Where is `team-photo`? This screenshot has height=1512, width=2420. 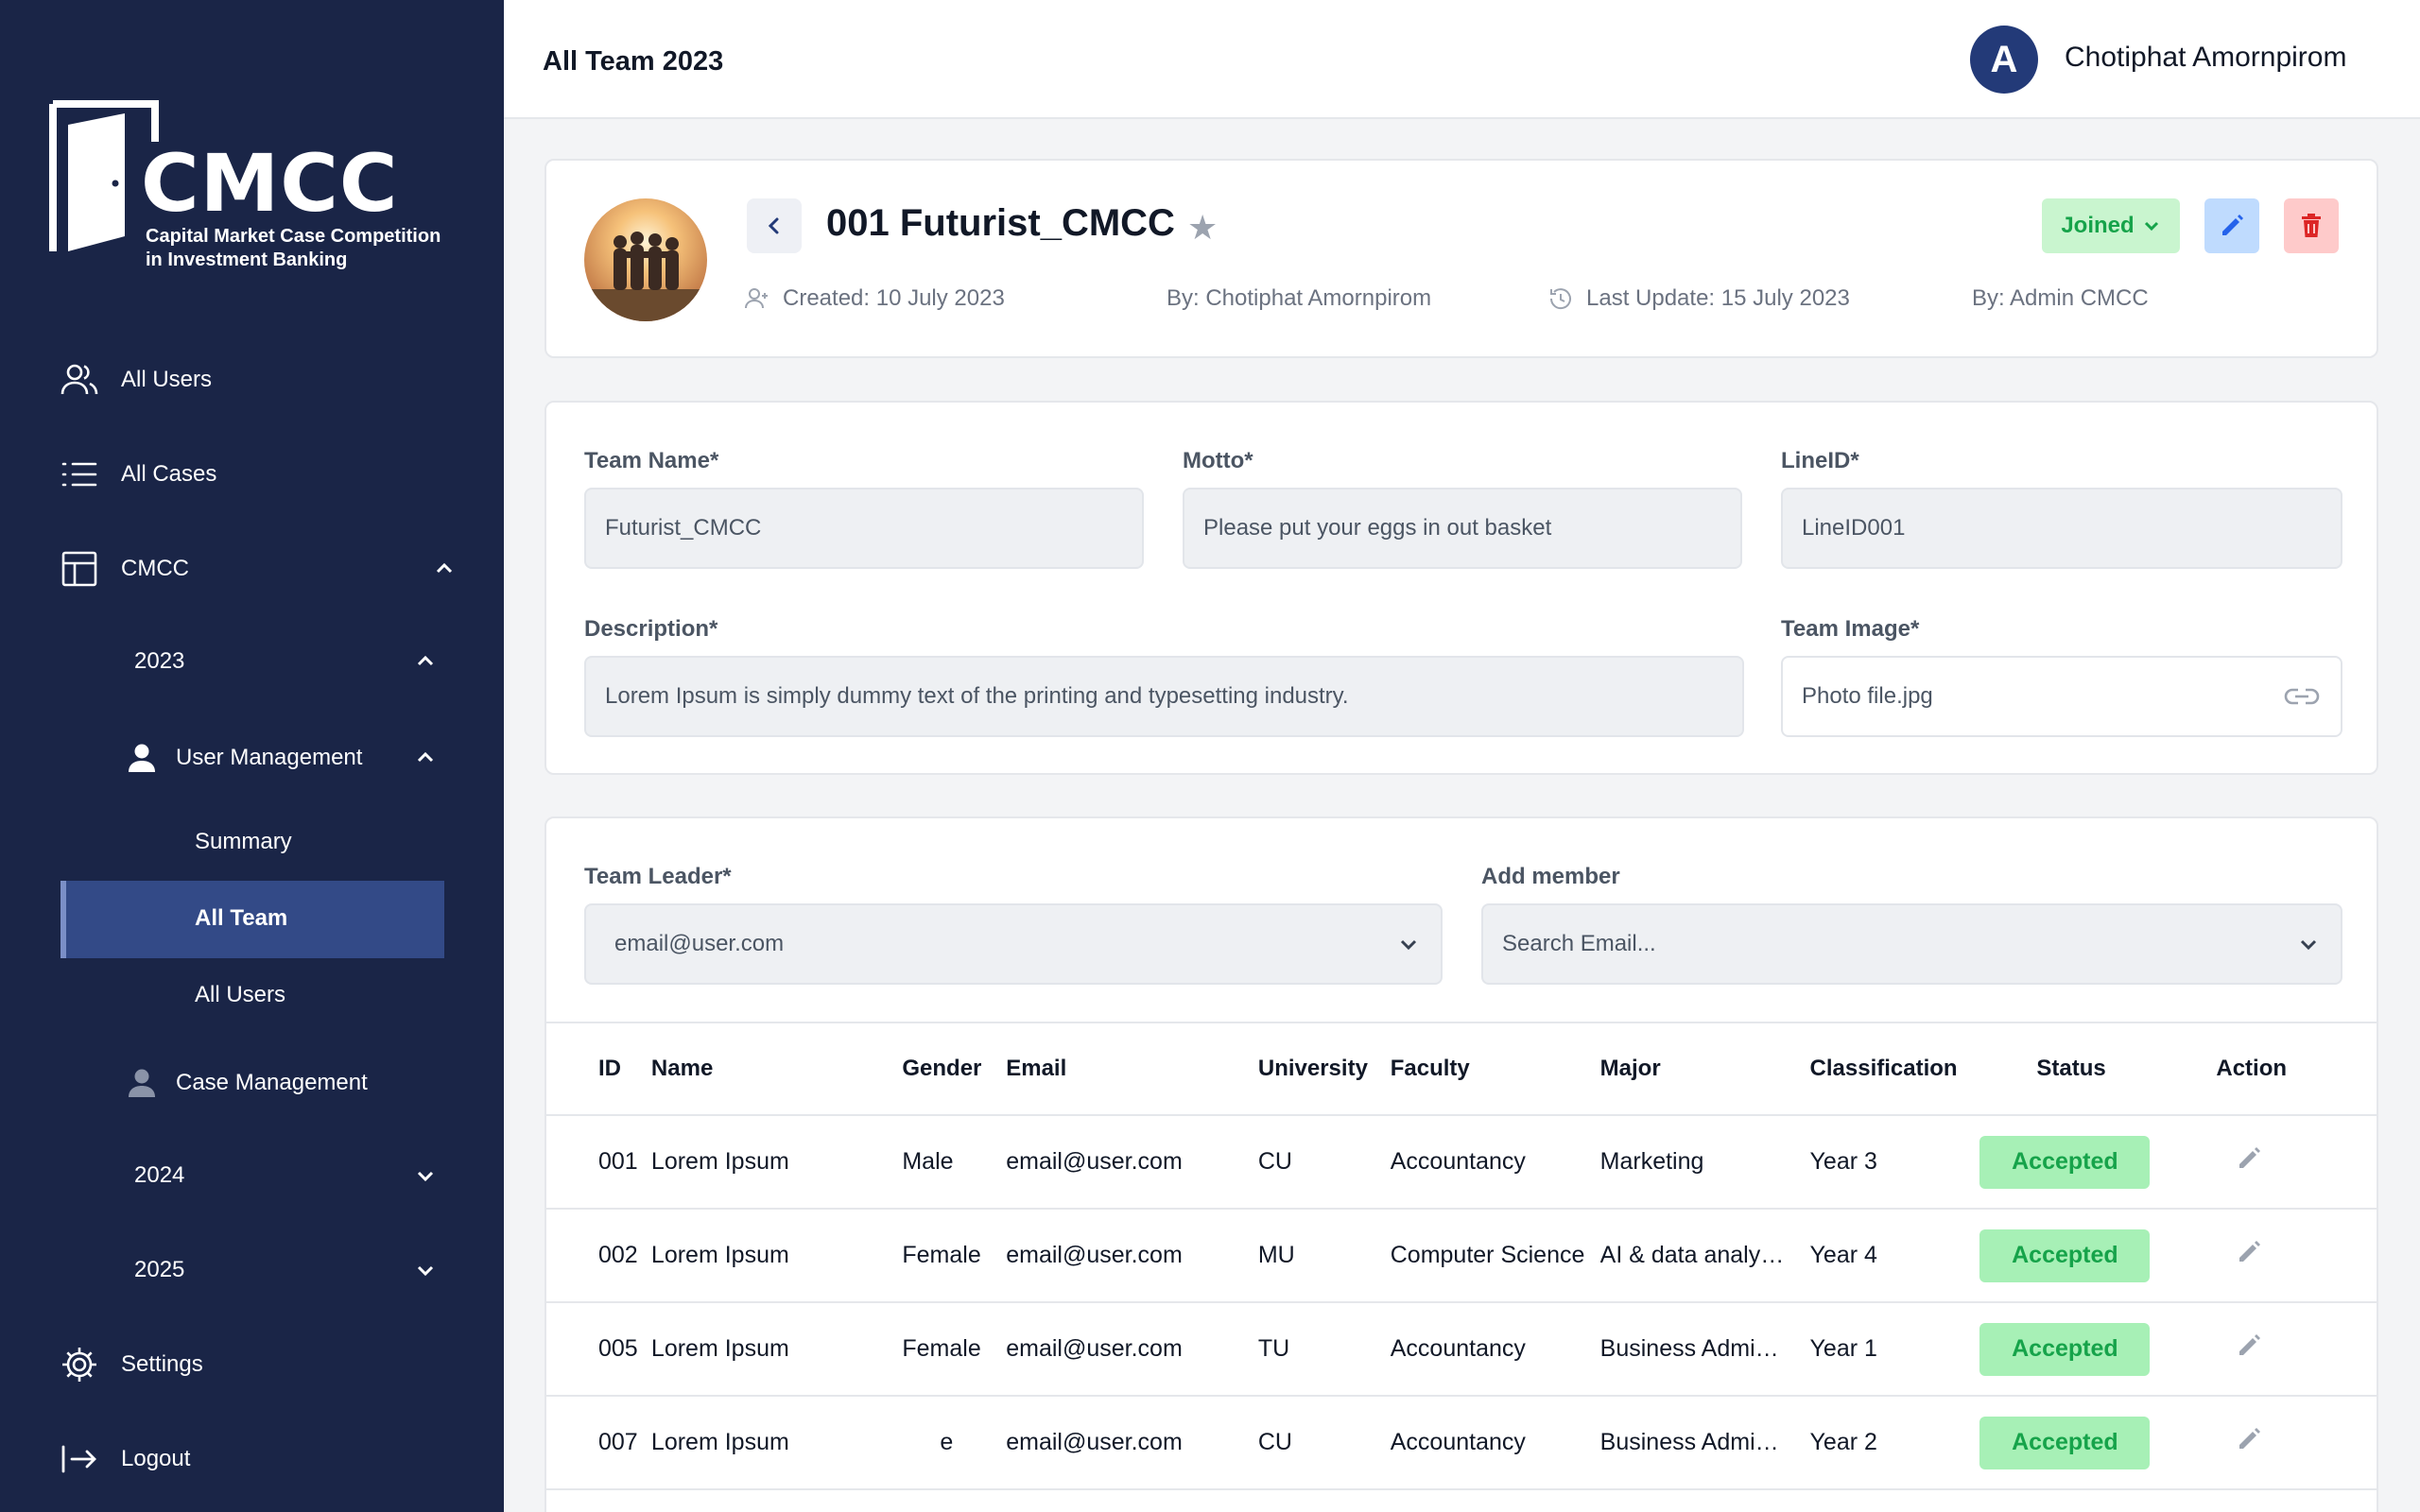 team-photo is located at coordinates (646, 259).